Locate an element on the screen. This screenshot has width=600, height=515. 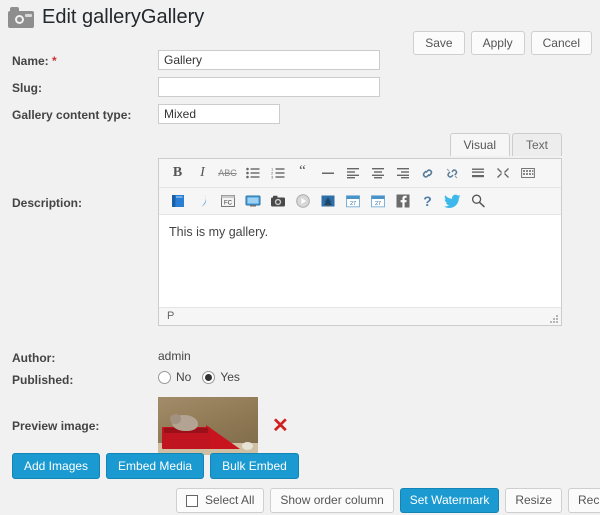
editor-status-bar: P is located at coordinates (360, 316).